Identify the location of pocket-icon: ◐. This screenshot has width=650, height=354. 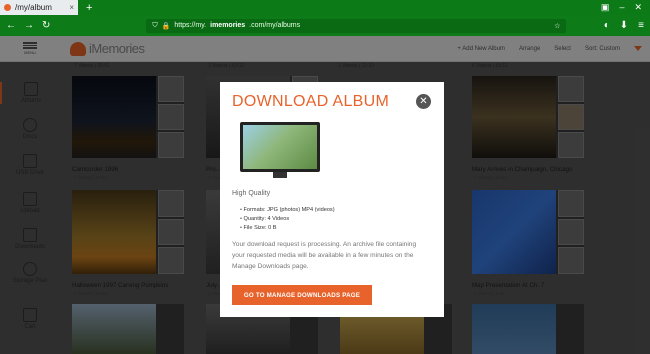
(607, 25).